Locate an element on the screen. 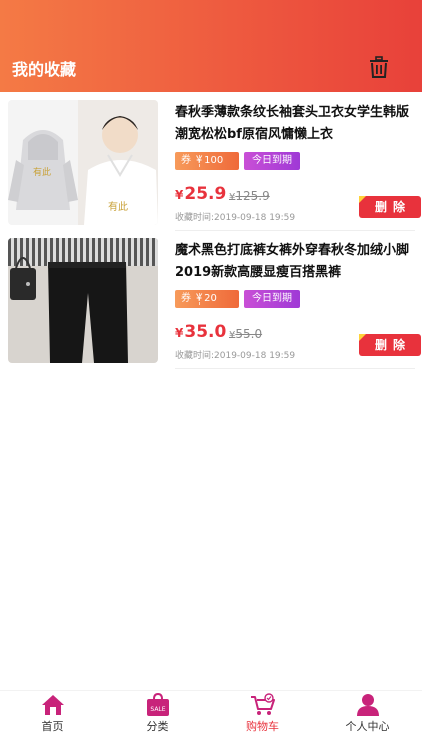  tab-profile-label: 个人中心 is located at coordinates (367, 726).